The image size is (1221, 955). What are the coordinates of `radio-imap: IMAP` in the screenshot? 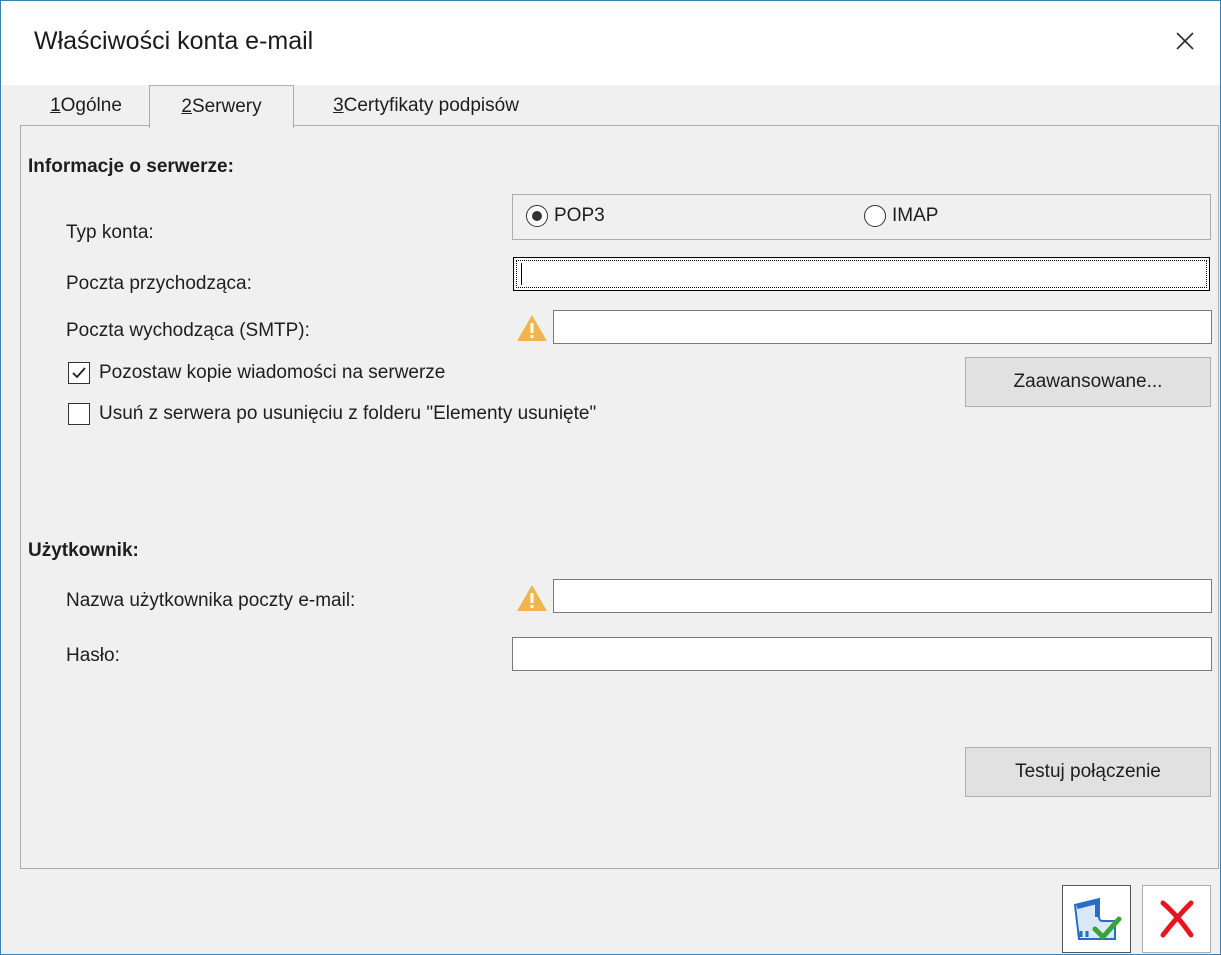 It's located at (901, 216).